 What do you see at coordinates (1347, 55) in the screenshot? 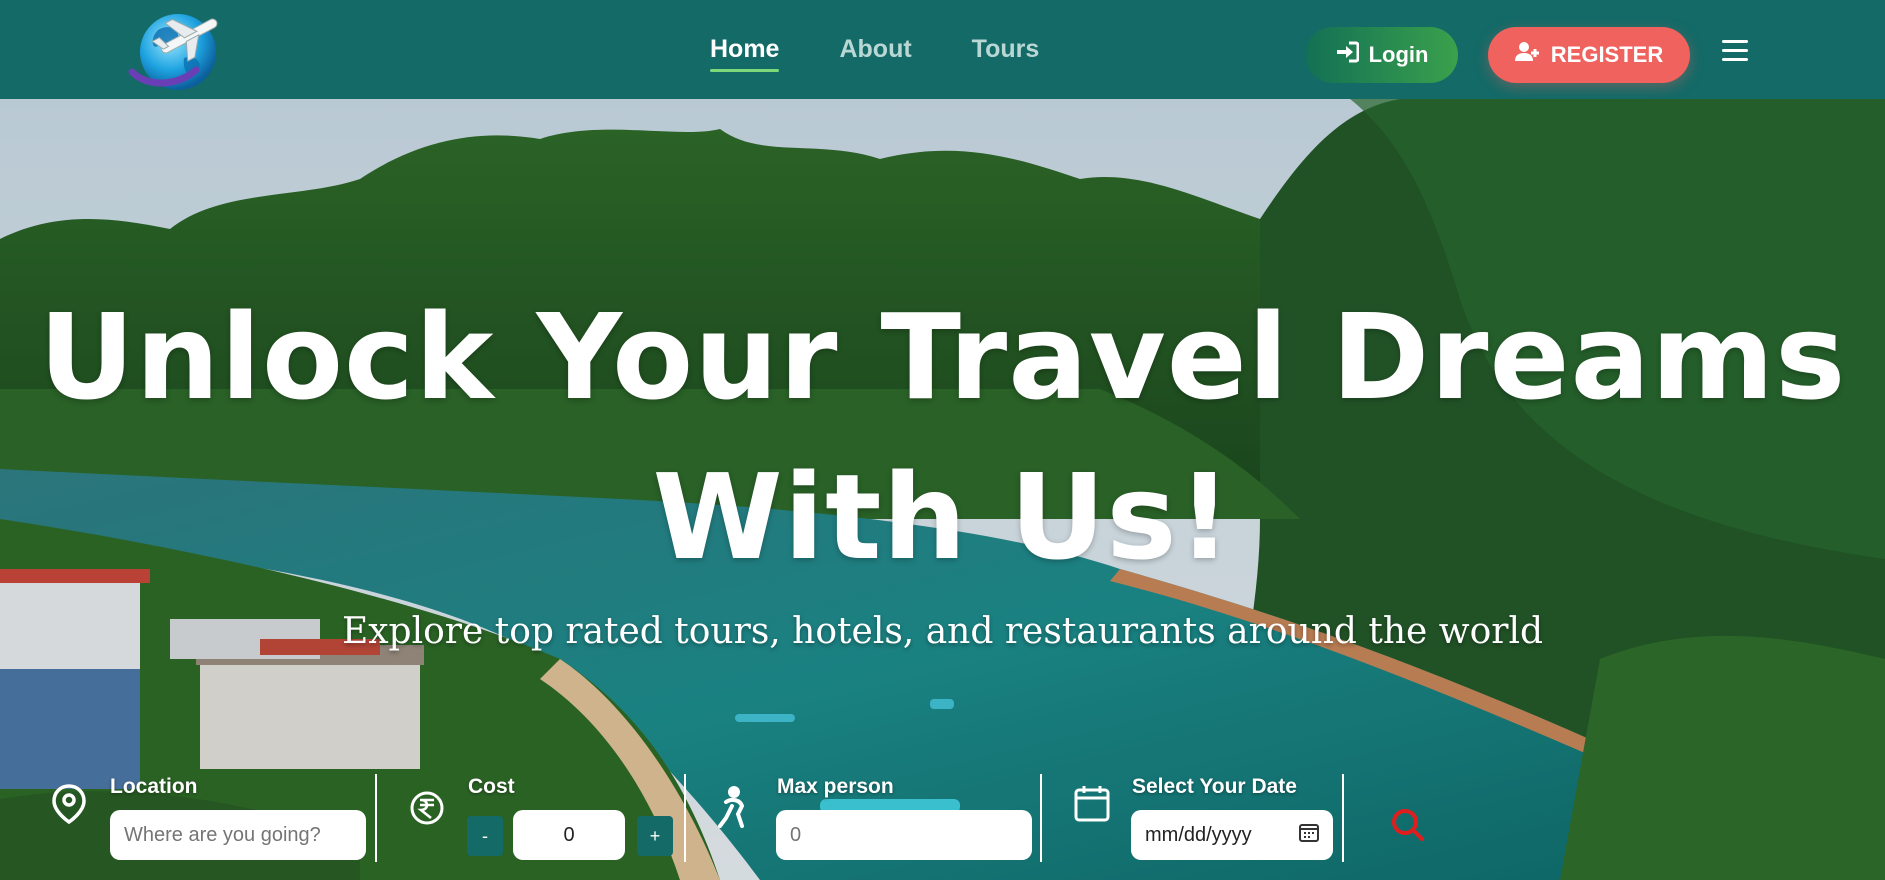
I see `sign-in-icon` at bounding box center [1347, 55].